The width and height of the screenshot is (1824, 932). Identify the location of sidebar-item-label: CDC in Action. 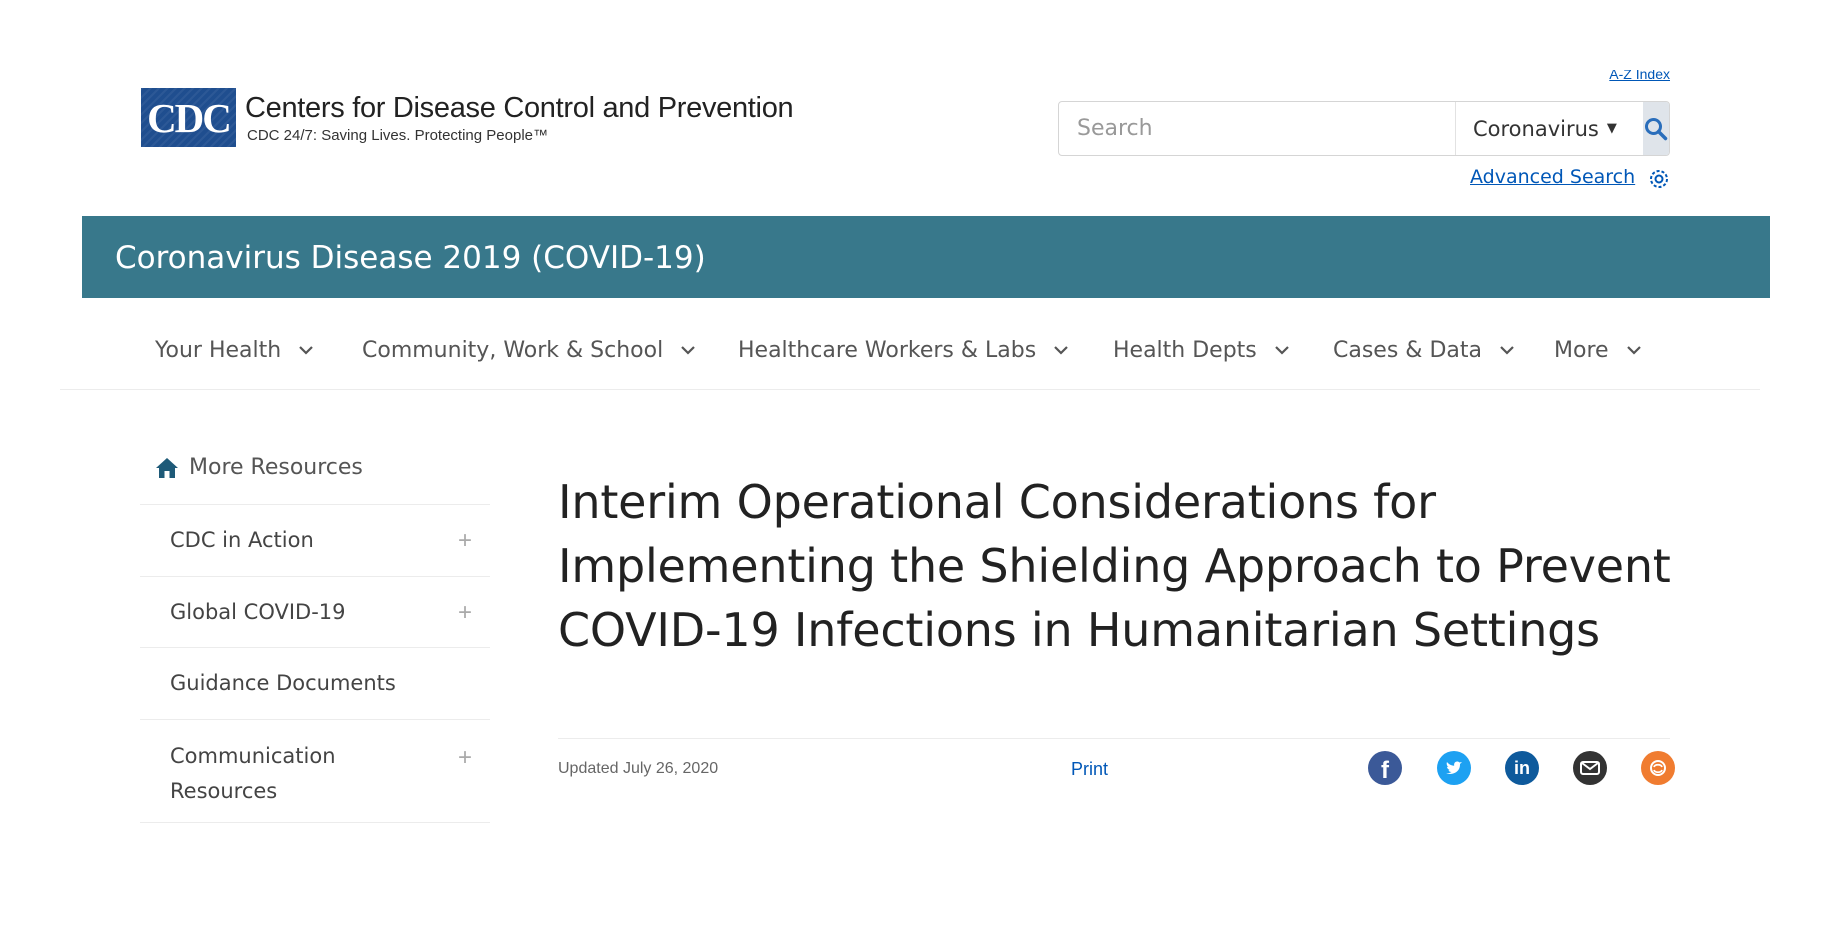
(242, 540).